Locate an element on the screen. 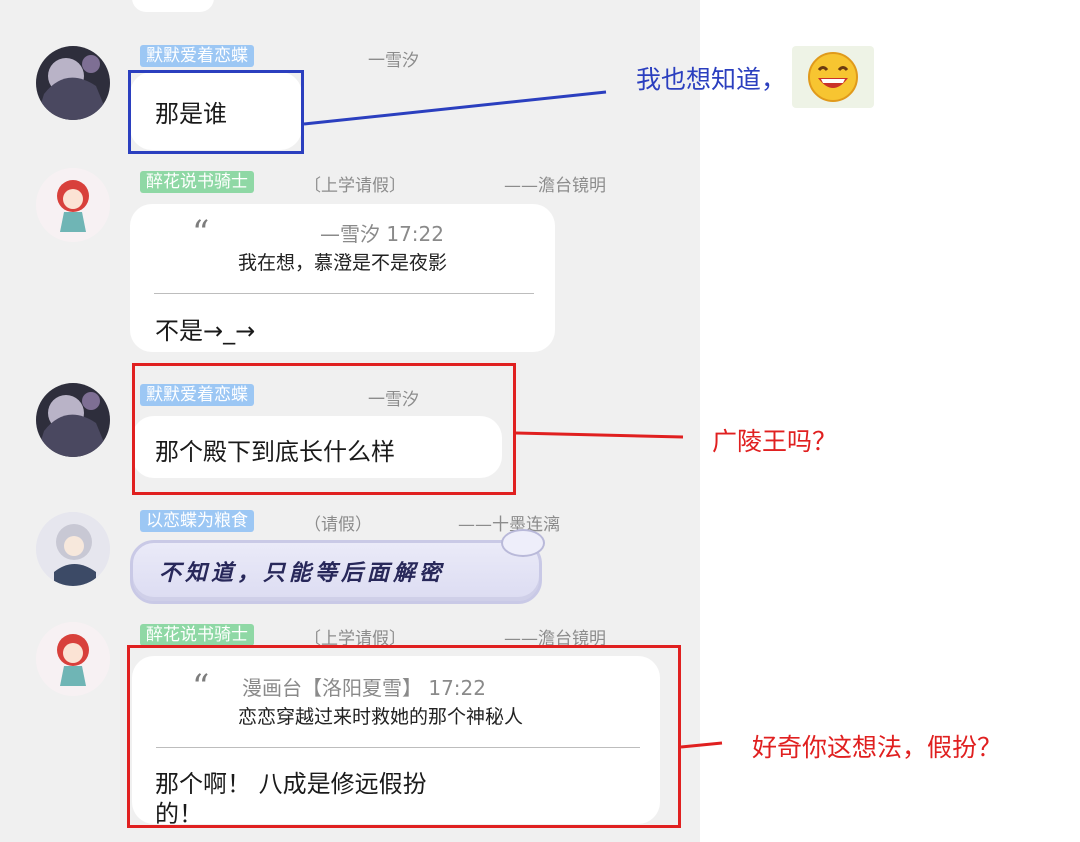 This screenshot has width=1080, height=842. emoji-sticker is located at coordinates (833, 77).